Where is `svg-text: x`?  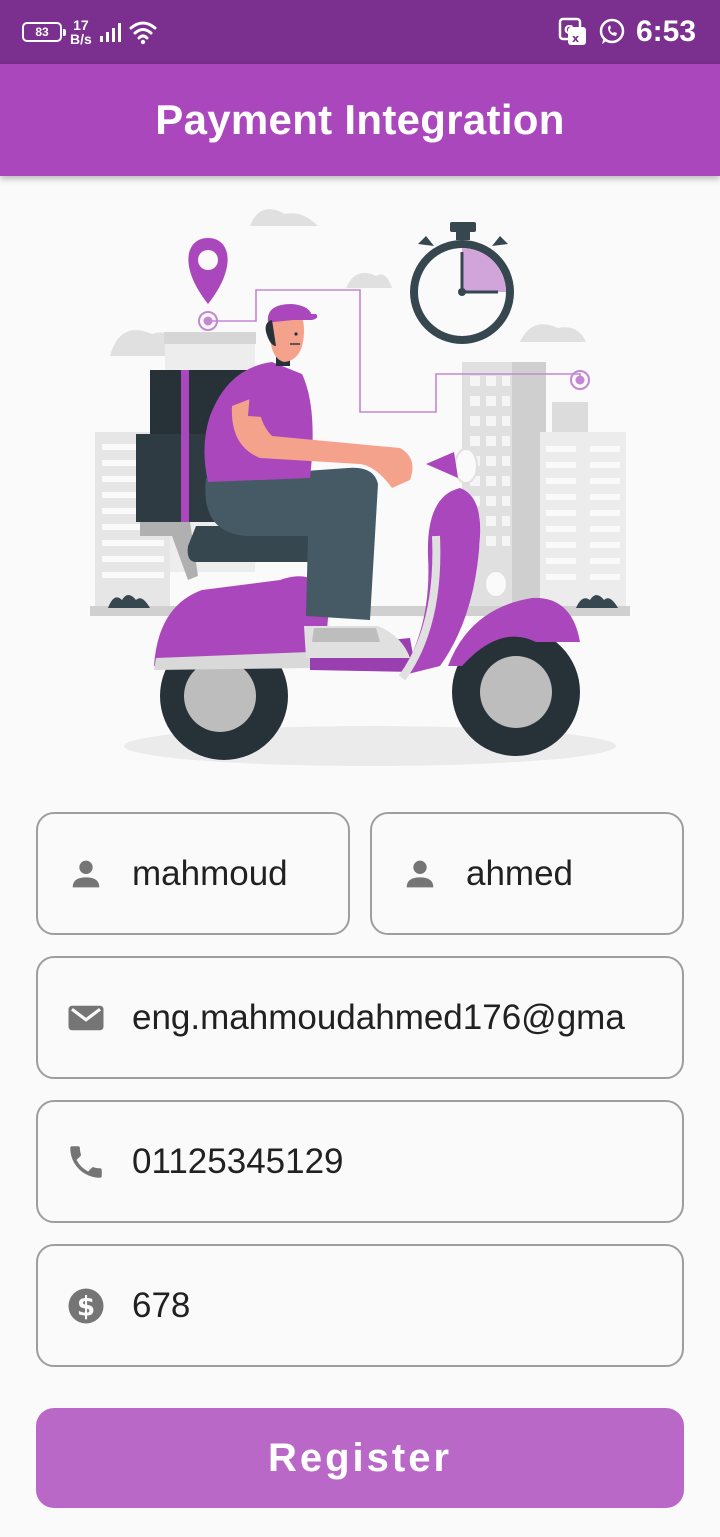 svg-text: x is located at coordinates (575, 38).